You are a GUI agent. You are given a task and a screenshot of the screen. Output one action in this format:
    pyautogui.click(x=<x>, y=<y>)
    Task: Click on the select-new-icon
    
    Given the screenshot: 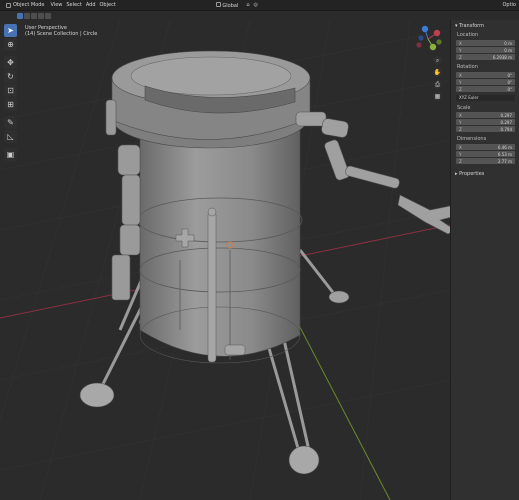 What is the action you would take?
    pyautogui.click(x=20, y=15)
    